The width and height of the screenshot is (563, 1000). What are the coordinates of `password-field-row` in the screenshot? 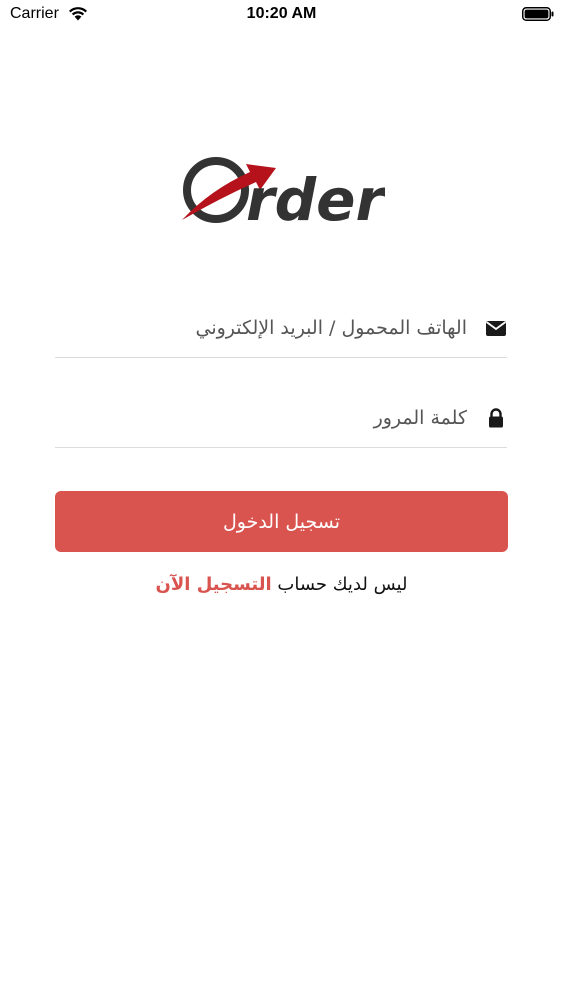 It's located at (281, 418).